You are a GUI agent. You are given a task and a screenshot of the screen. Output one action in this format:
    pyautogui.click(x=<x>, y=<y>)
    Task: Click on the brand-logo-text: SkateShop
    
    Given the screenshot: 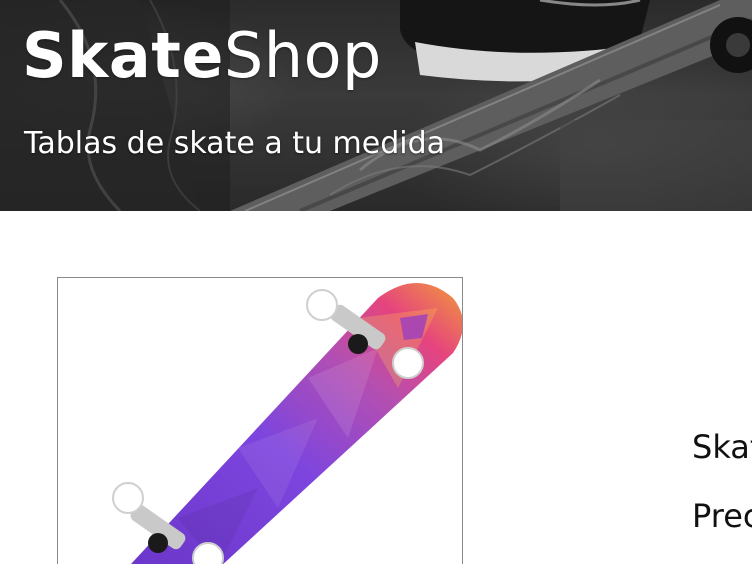 What is the action you would take?
    pyautogui.click(x=202, y=56)
    